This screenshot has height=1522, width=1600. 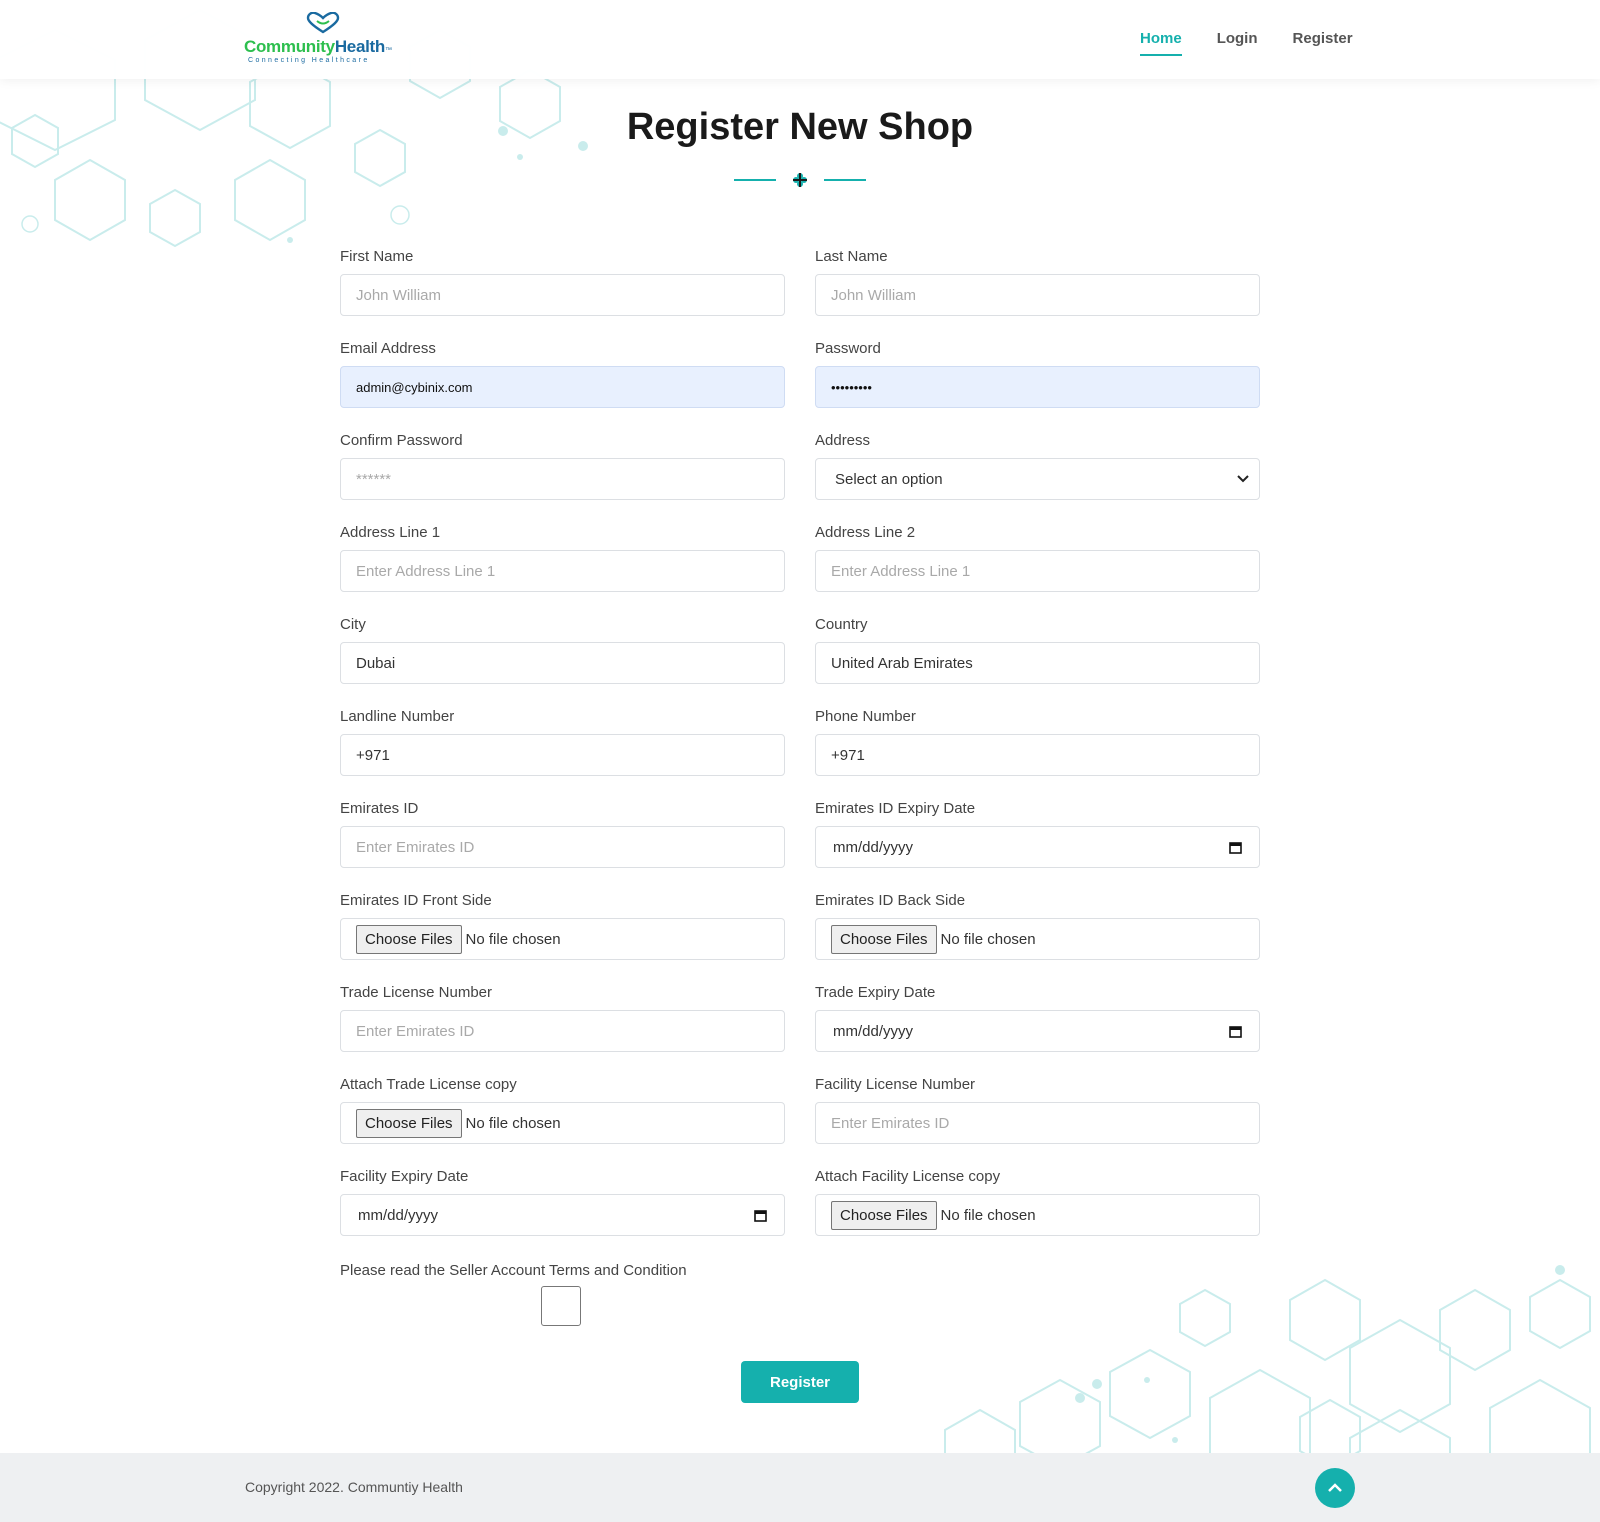 I want to click on first-name-label: First Name, so click(x=377, y=256).